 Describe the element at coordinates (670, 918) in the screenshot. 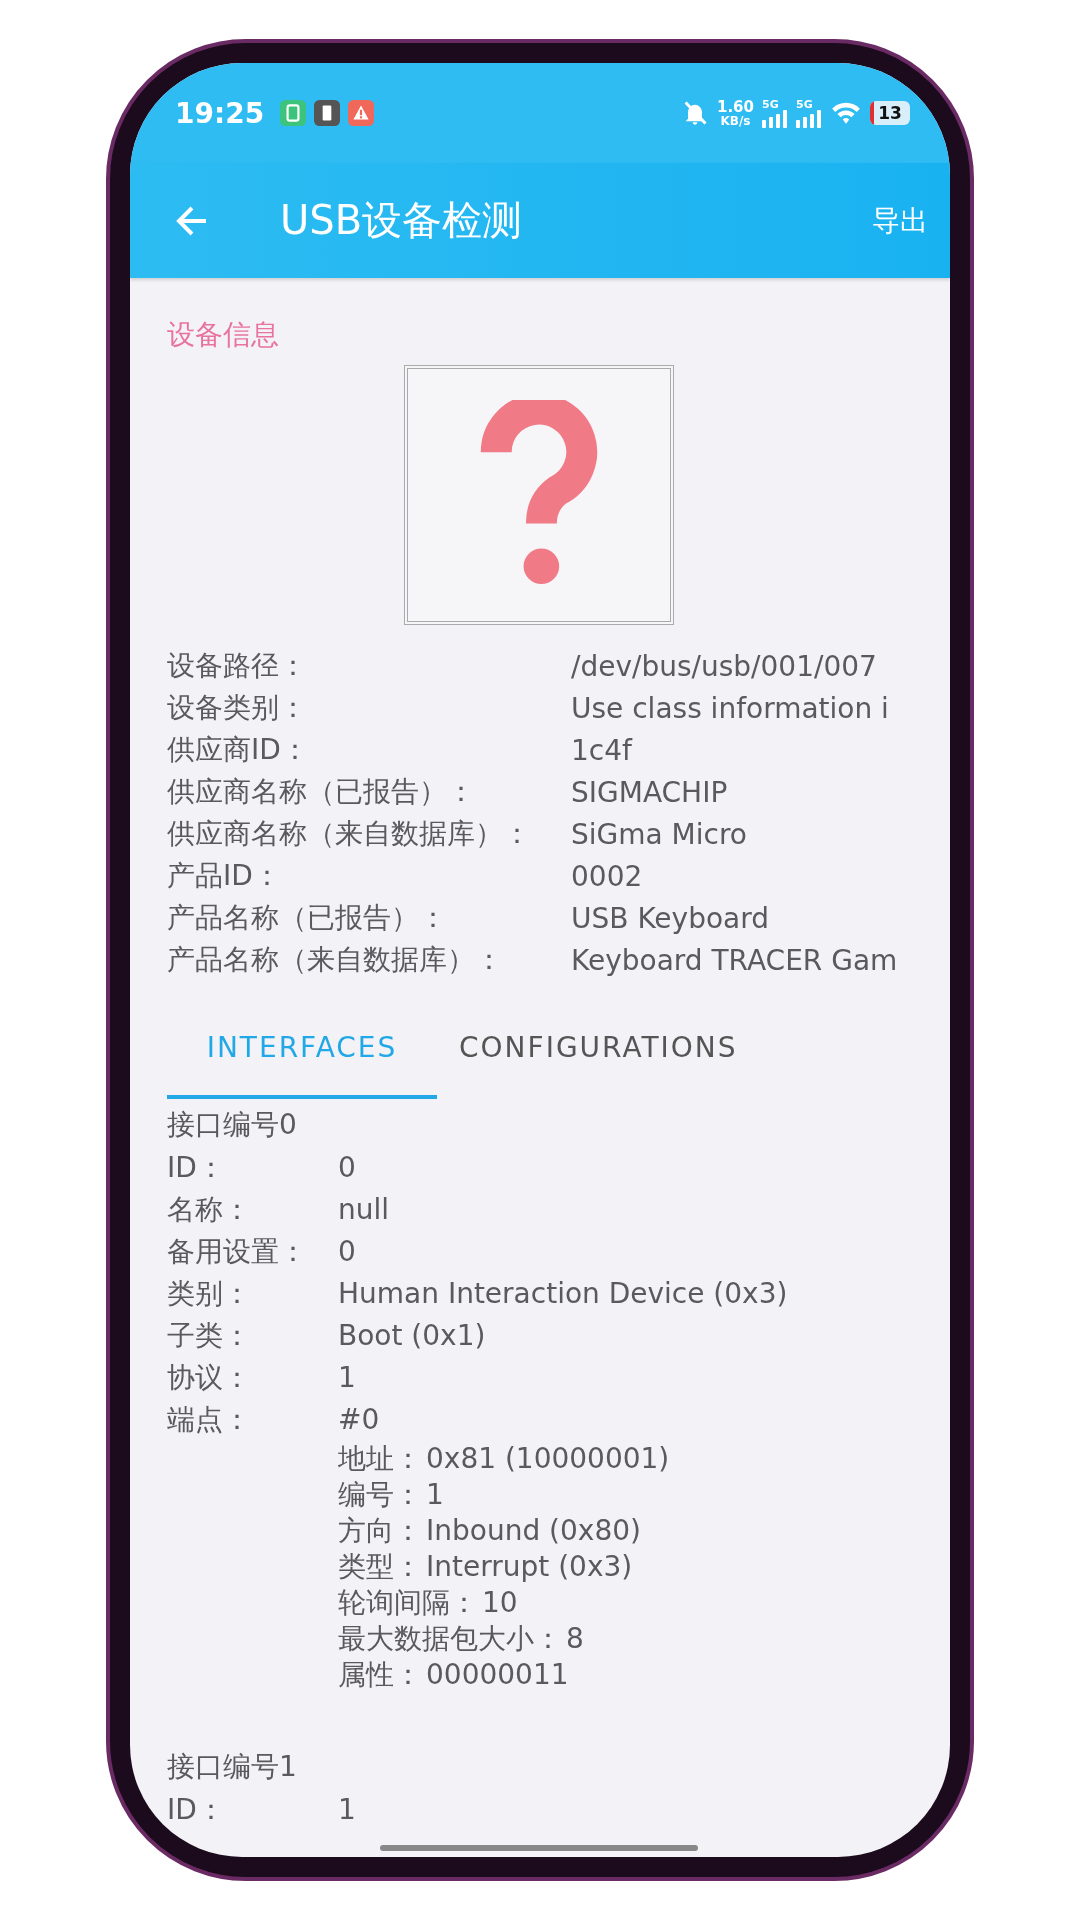

I see `field-value: USB Keyboard` at that location.